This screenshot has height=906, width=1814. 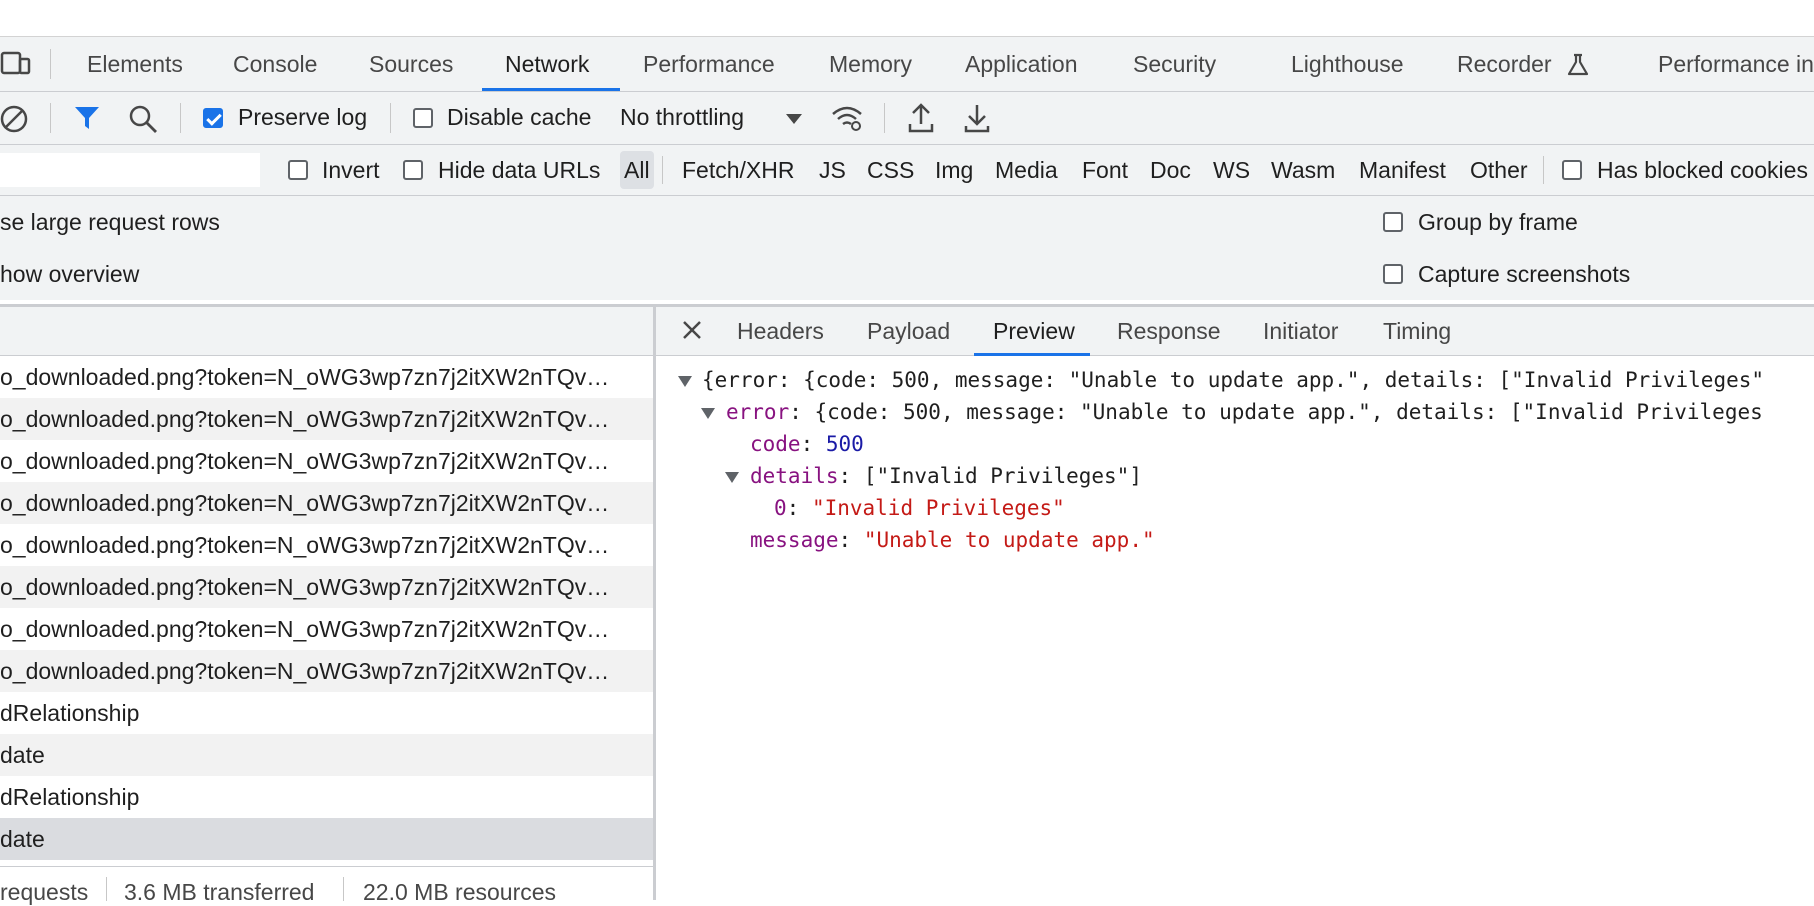 What do you see at coordinates (1347, 64) in the screenshot?
I see `tab-lighthouse: Lighthouse` at bounding box center [1347, 64].